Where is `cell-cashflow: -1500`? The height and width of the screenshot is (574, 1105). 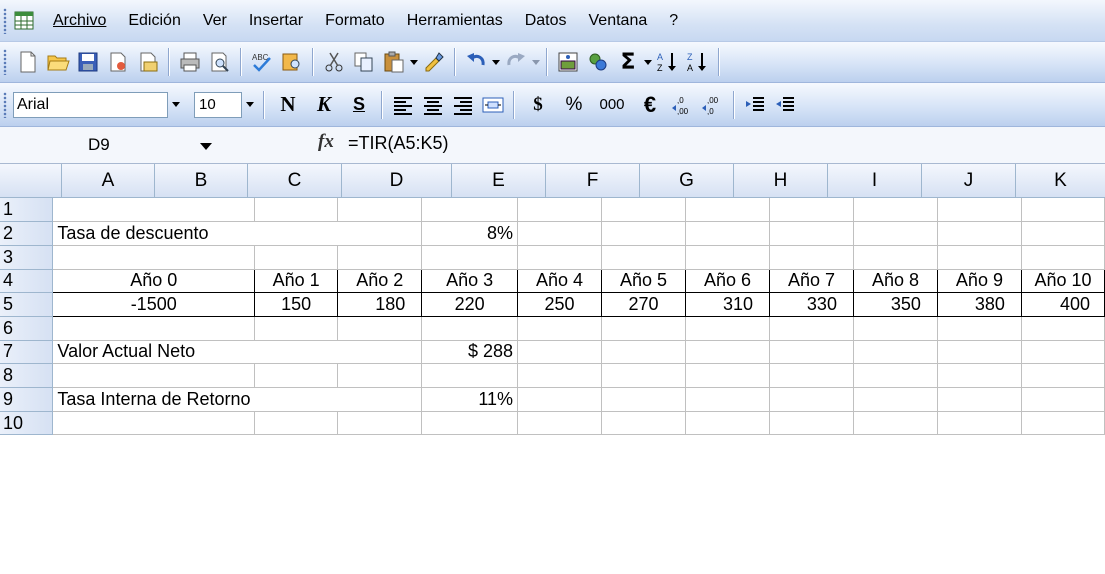
cell-cashflow: -1500 is located at coordinates (154, 304).